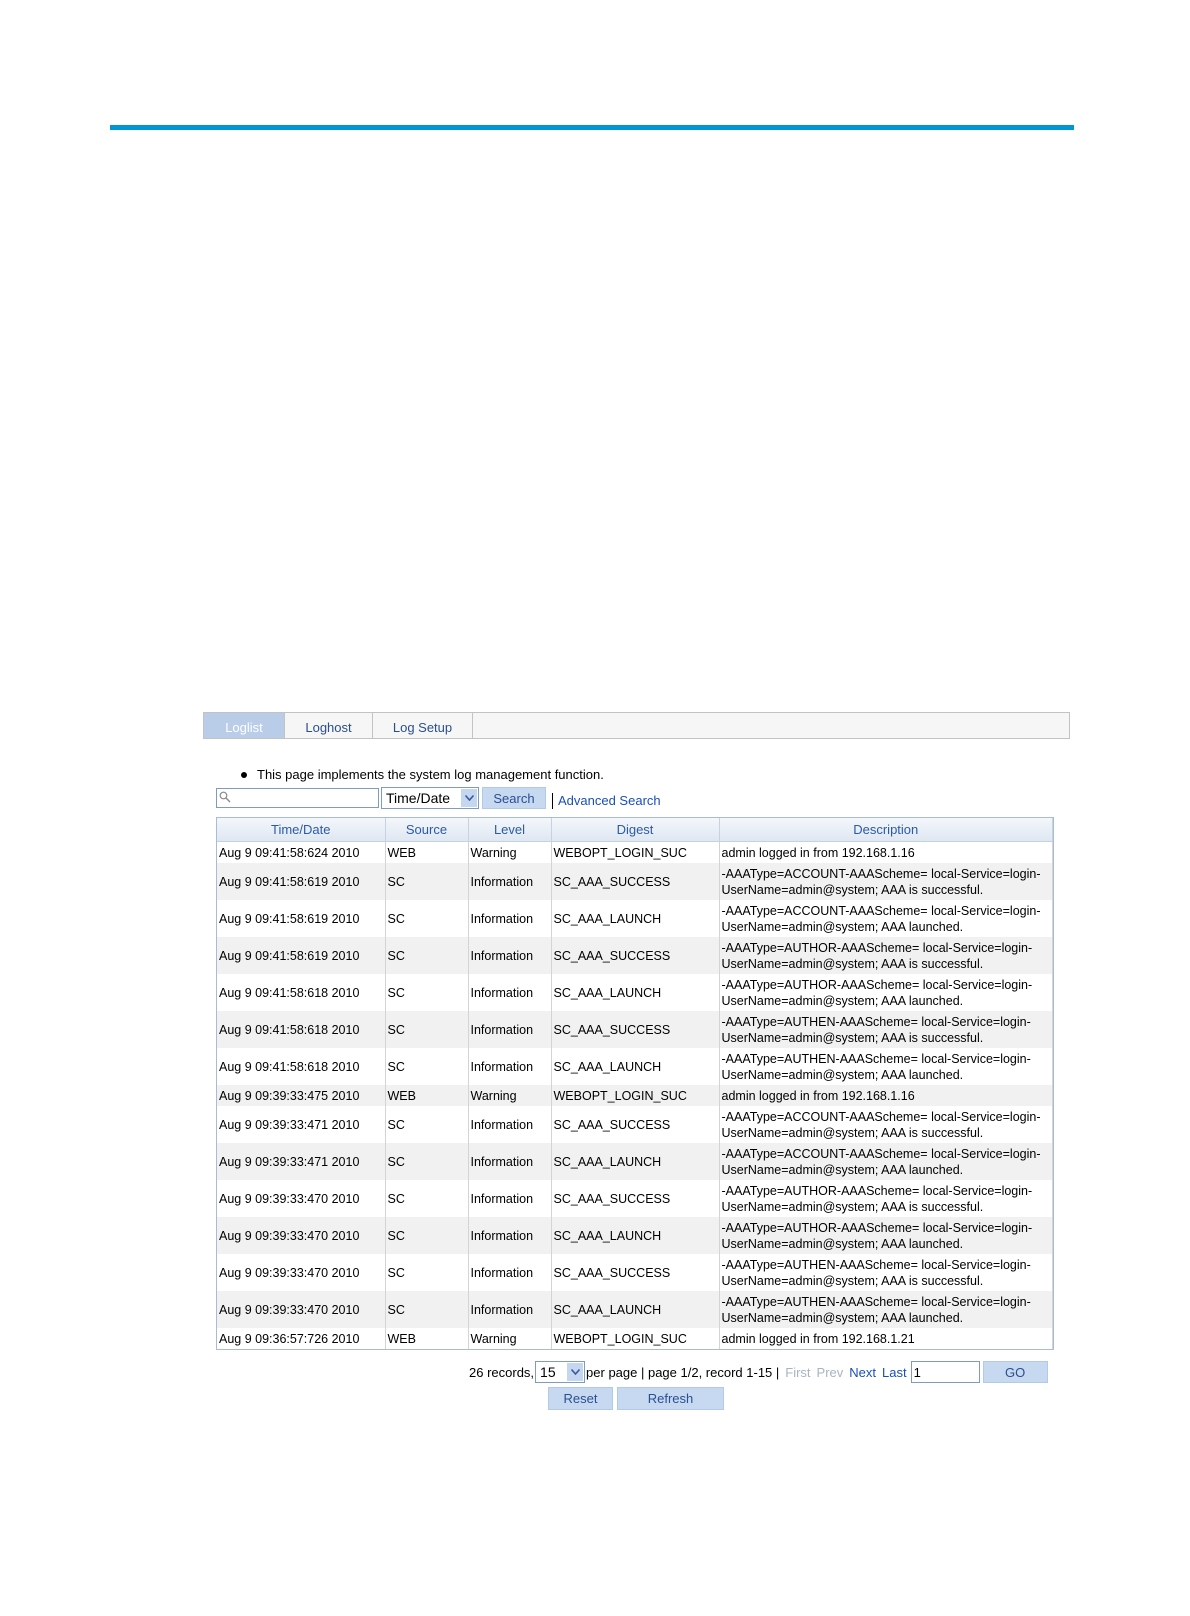  What do you see at coordinates (418, 798) in the screenshot?
I see `search-field-value: Time/Date` at bounding box center [418, 798].